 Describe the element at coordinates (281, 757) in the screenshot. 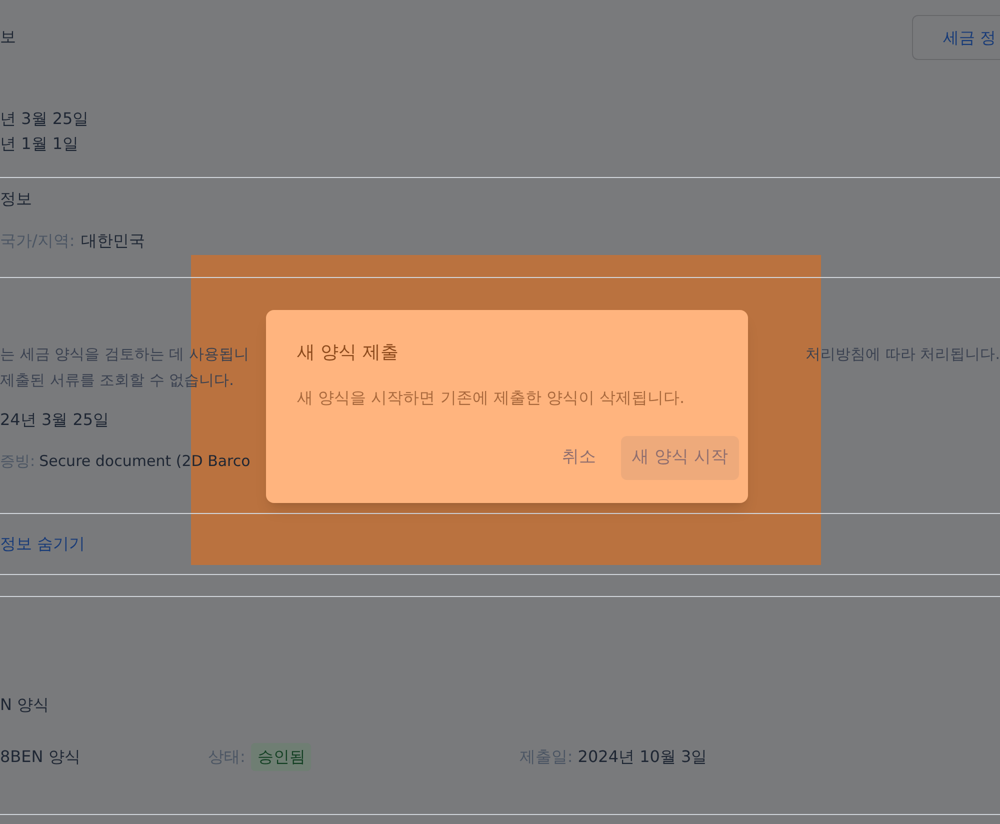

I see `status-badge: 승인됨` at that location.